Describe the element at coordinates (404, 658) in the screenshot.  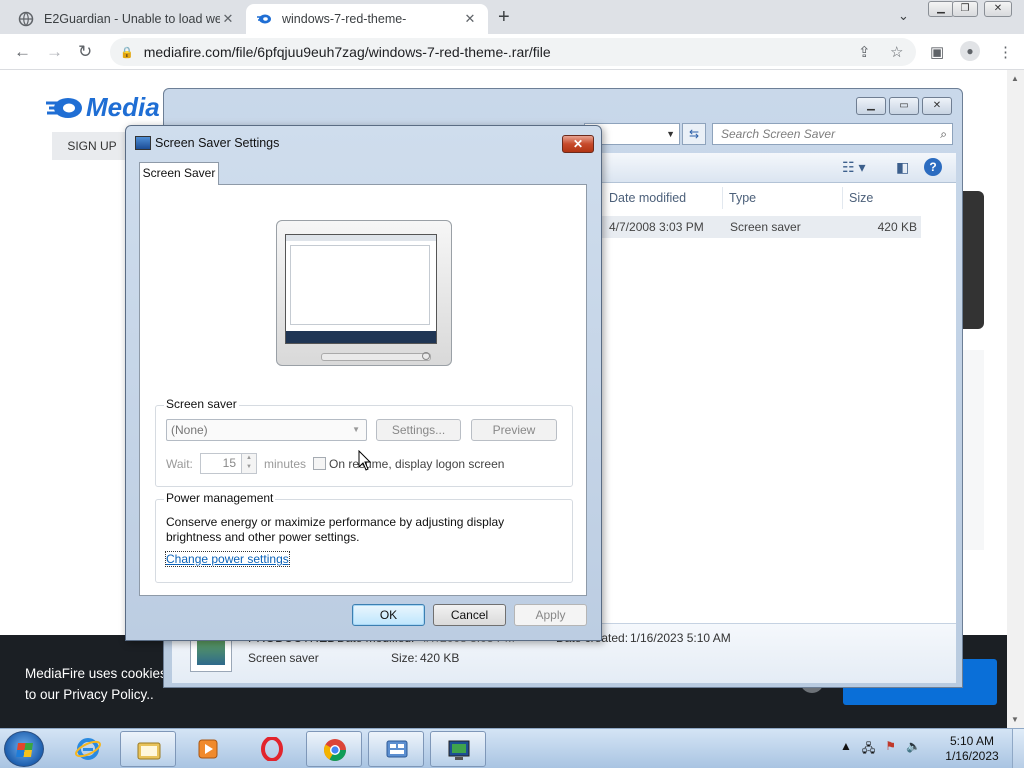
I see `details-size-label: Size:` at that location.